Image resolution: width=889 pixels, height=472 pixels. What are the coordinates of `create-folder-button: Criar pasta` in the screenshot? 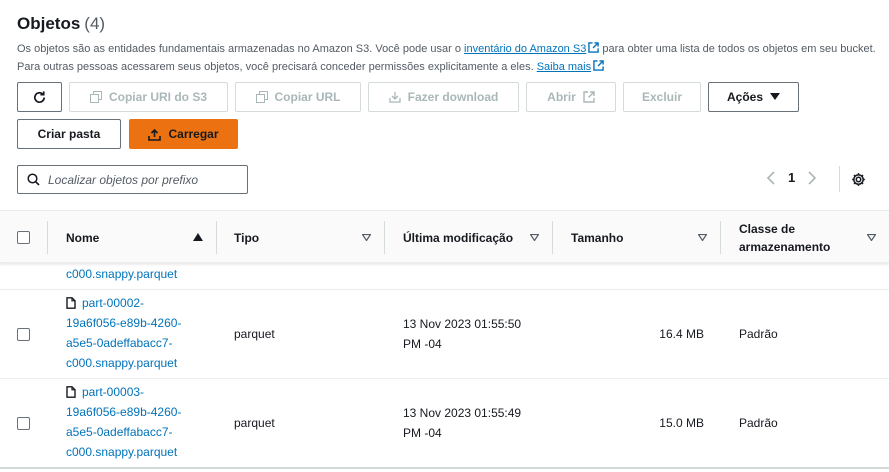 It's located at (69, 134).